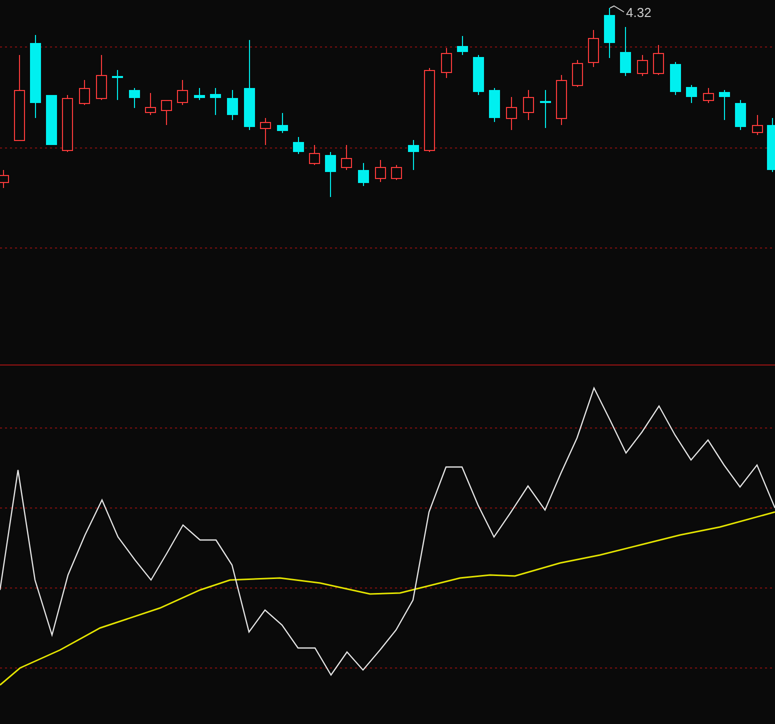  Describe the element at coordinates (639, 12) in the screenshot. I see `price-label: 4.32` at that location.